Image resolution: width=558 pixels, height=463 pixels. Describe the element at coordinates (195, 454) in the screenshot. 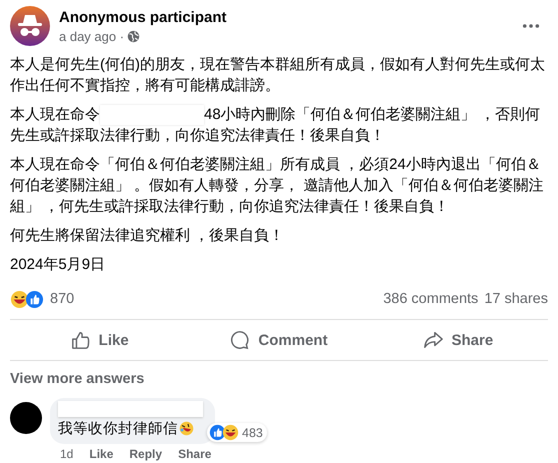

I see `comment-action-link: Share` at that location.